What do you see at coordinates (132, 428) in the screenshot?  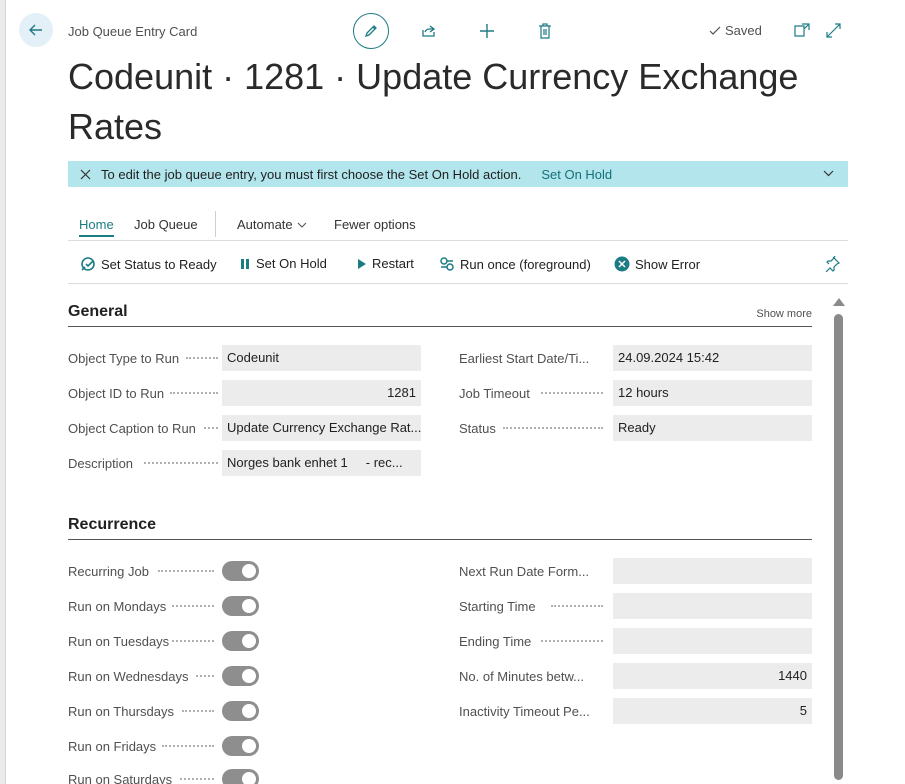 I see `object-caption-label: Object Caption to Run` at bounding box center [132, 428].